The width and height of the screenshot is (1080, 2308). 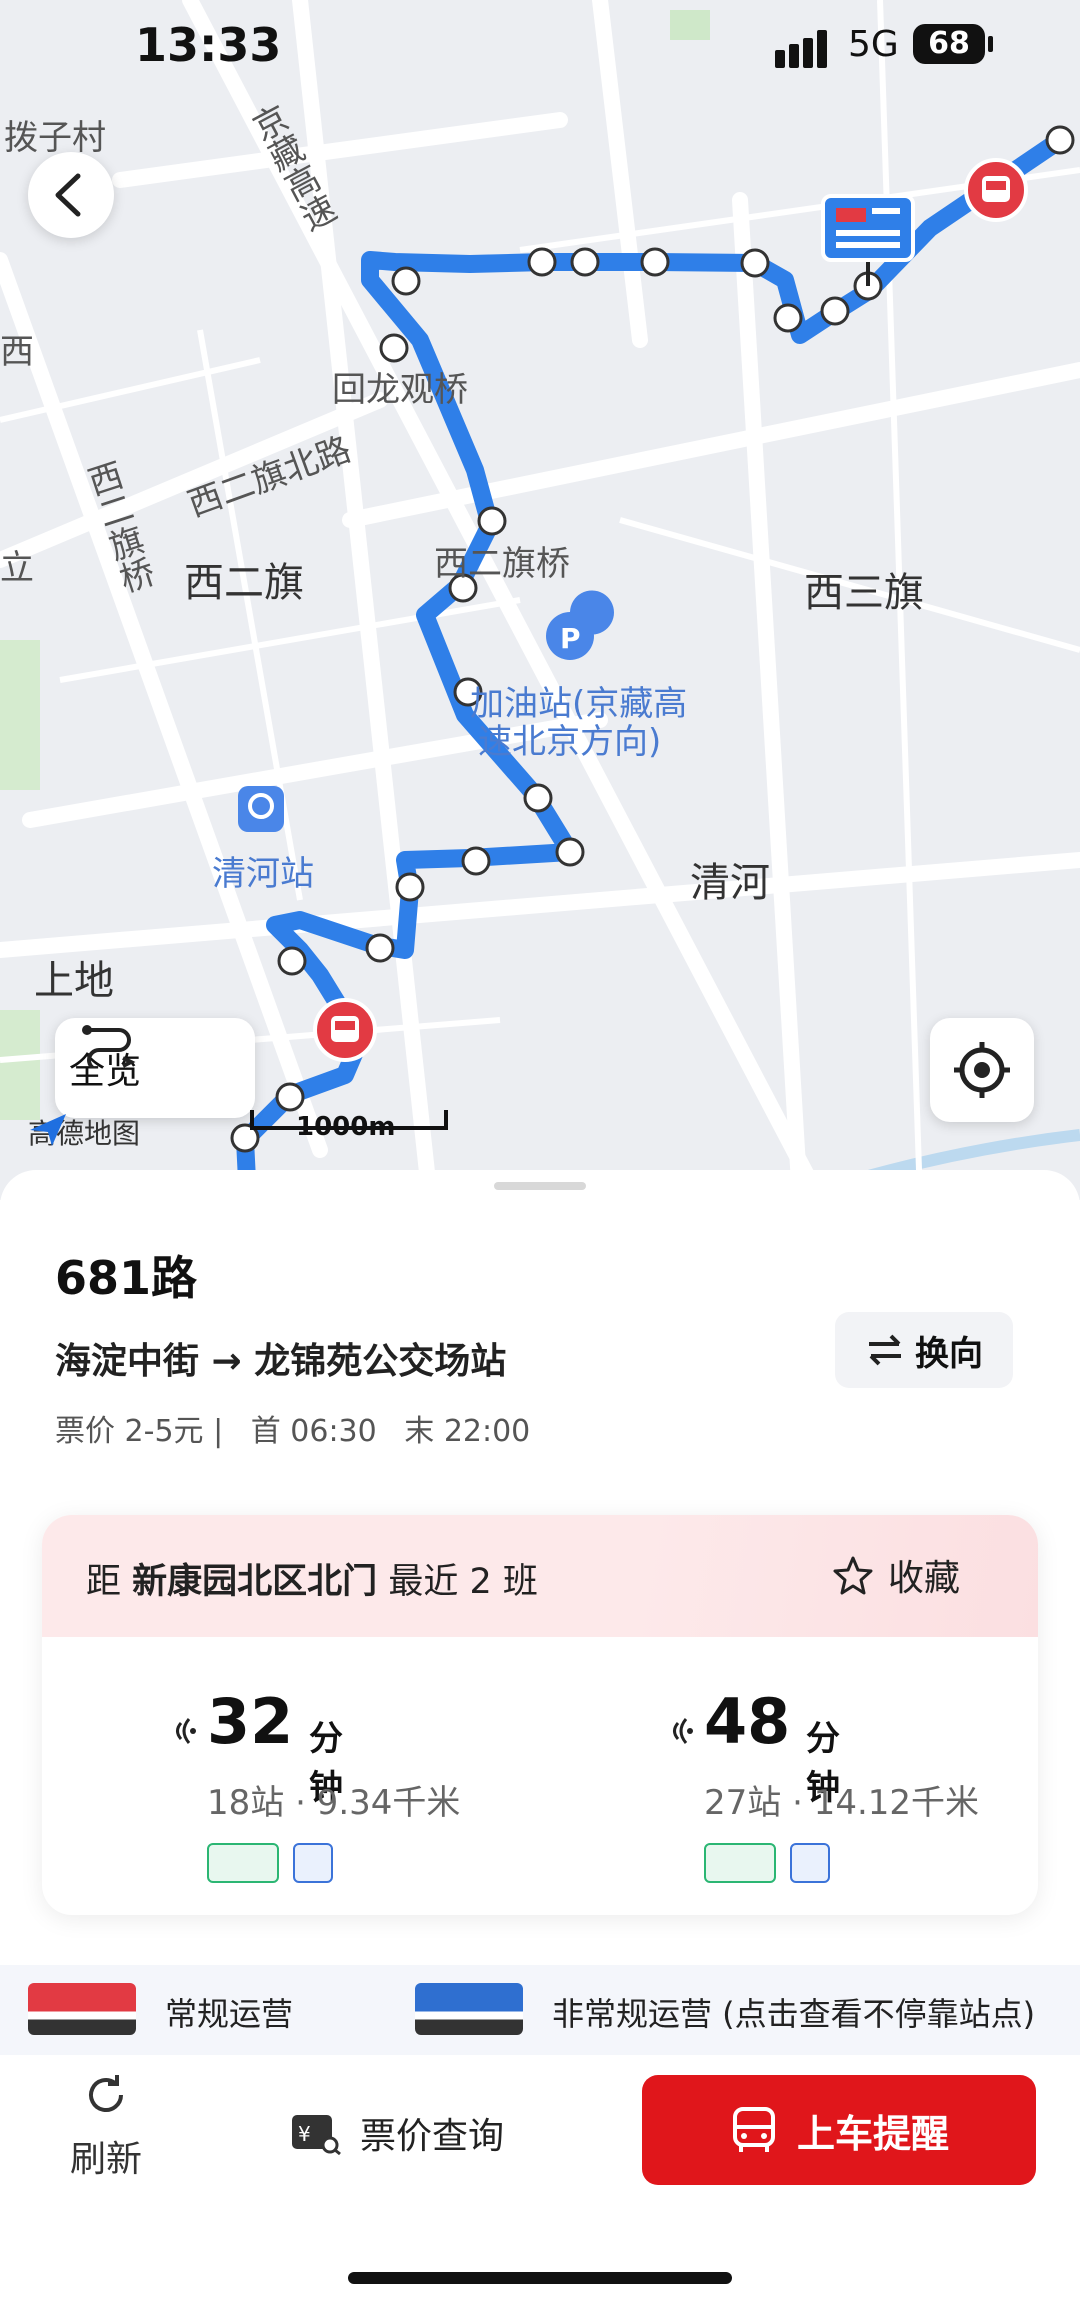 What do you see at coordinates (104, 1582) in the screenshot?
I see `arrival-prefix: 距` at bounding box center [104, 1582].